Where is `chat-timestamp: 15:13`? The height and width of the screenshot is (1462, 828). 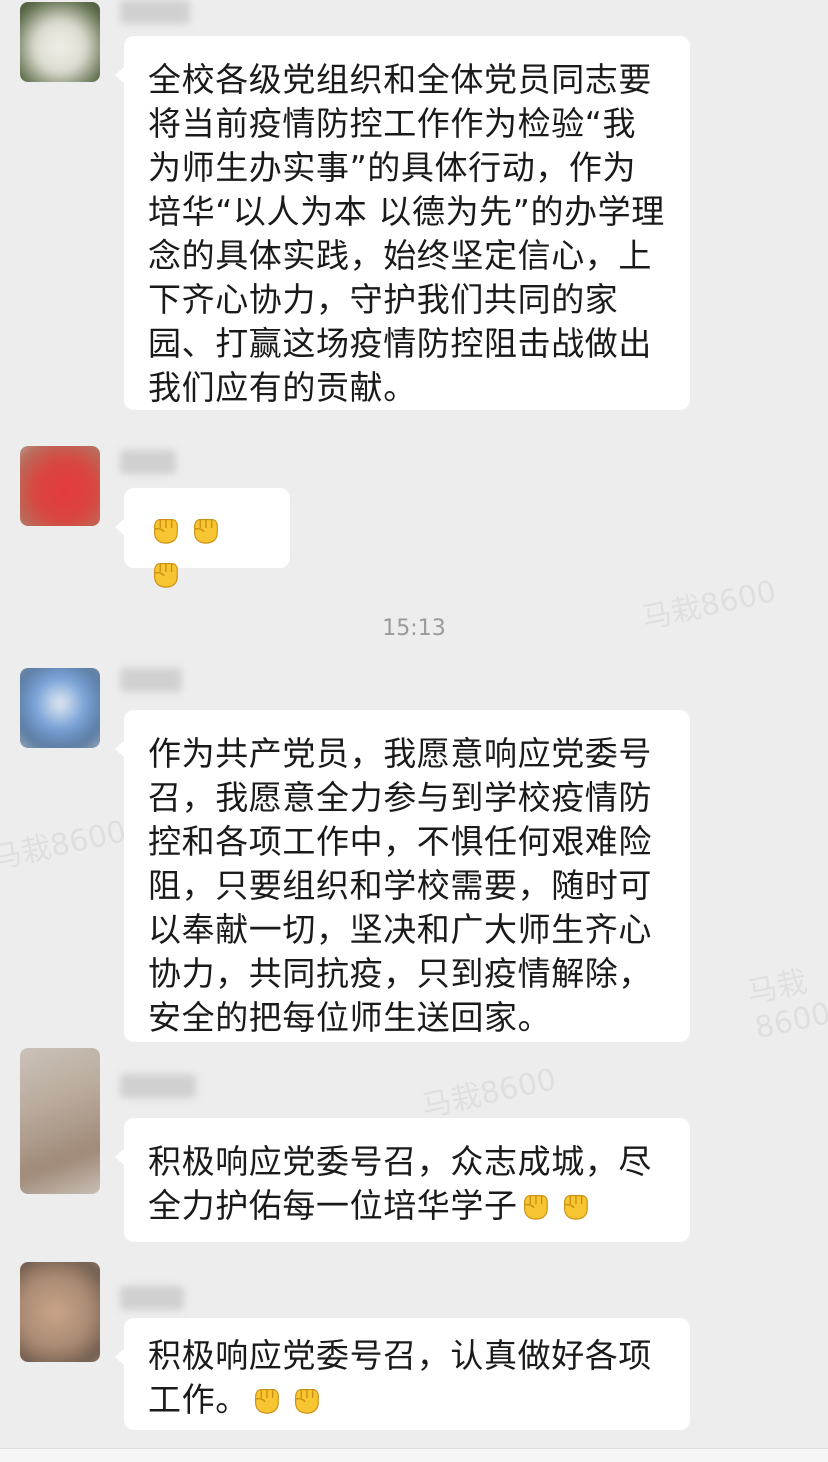
chat-timestamp: 15:13 is located at coordinates (414, 628).